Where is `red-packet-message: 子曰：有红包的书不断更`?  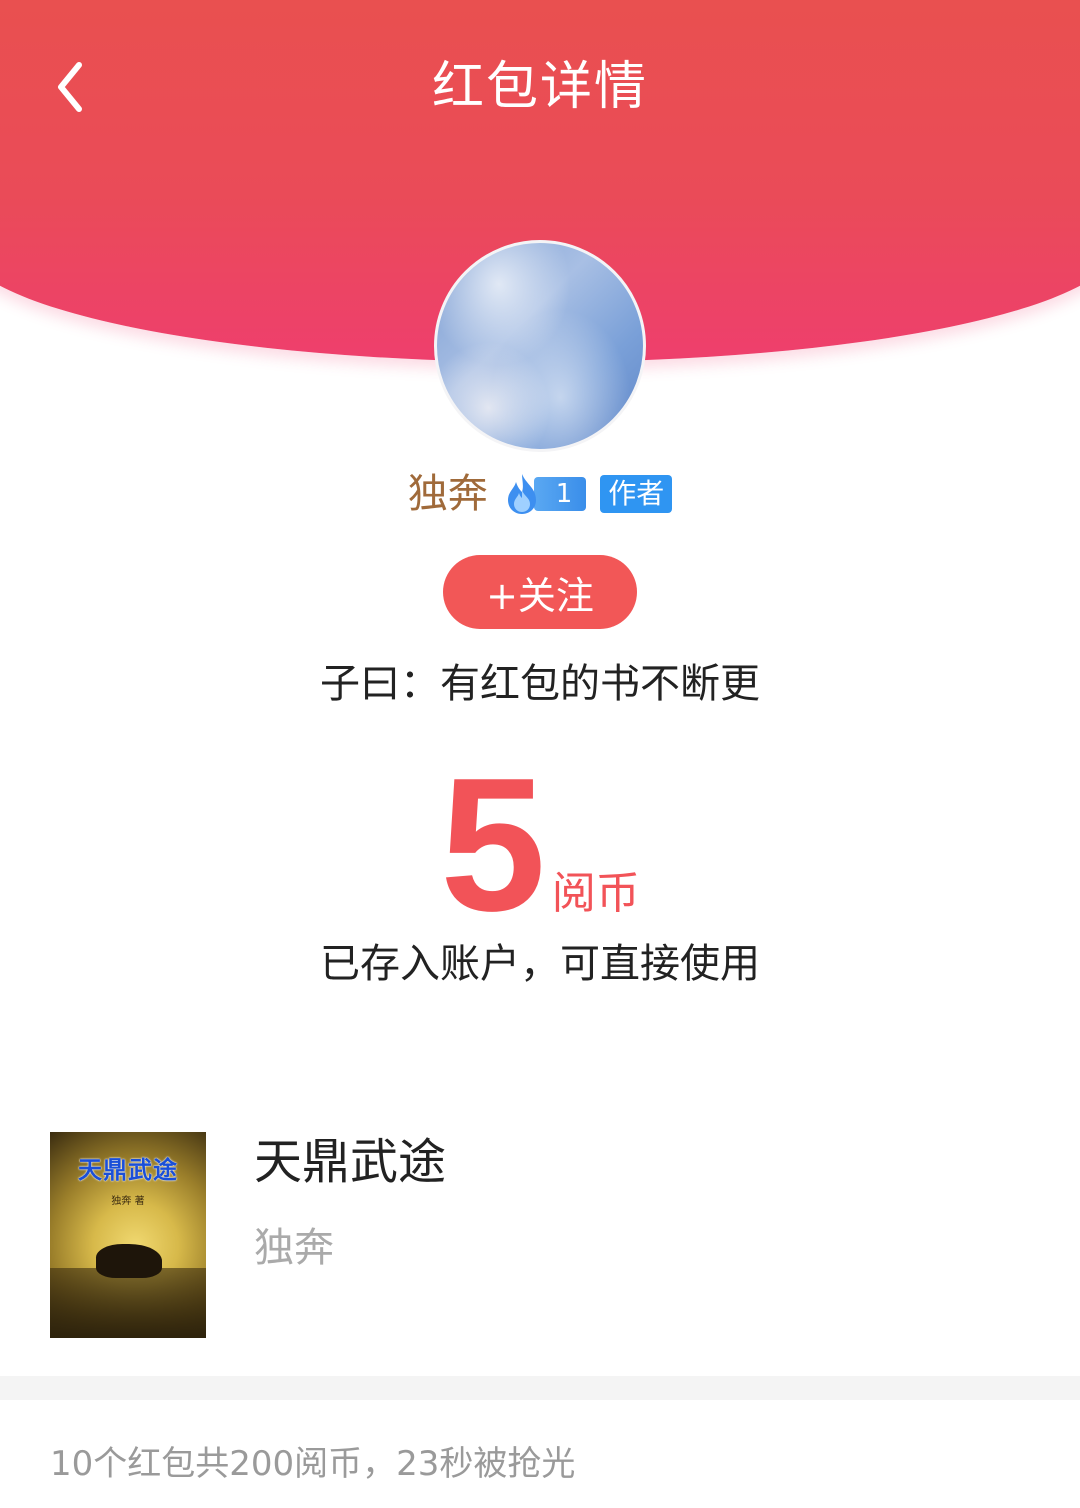
red-packet-message: 子曰：有红包的书不断更 is located at coordinates (540, 684).